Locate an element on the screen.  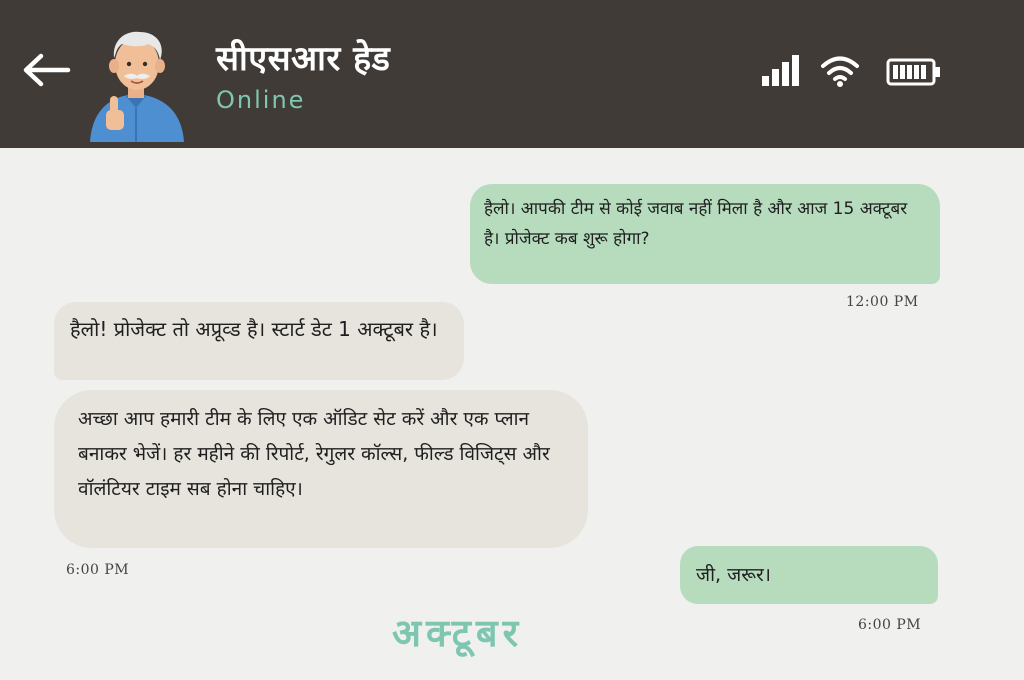
battery-full-icon is located at coordinates (913, 72).